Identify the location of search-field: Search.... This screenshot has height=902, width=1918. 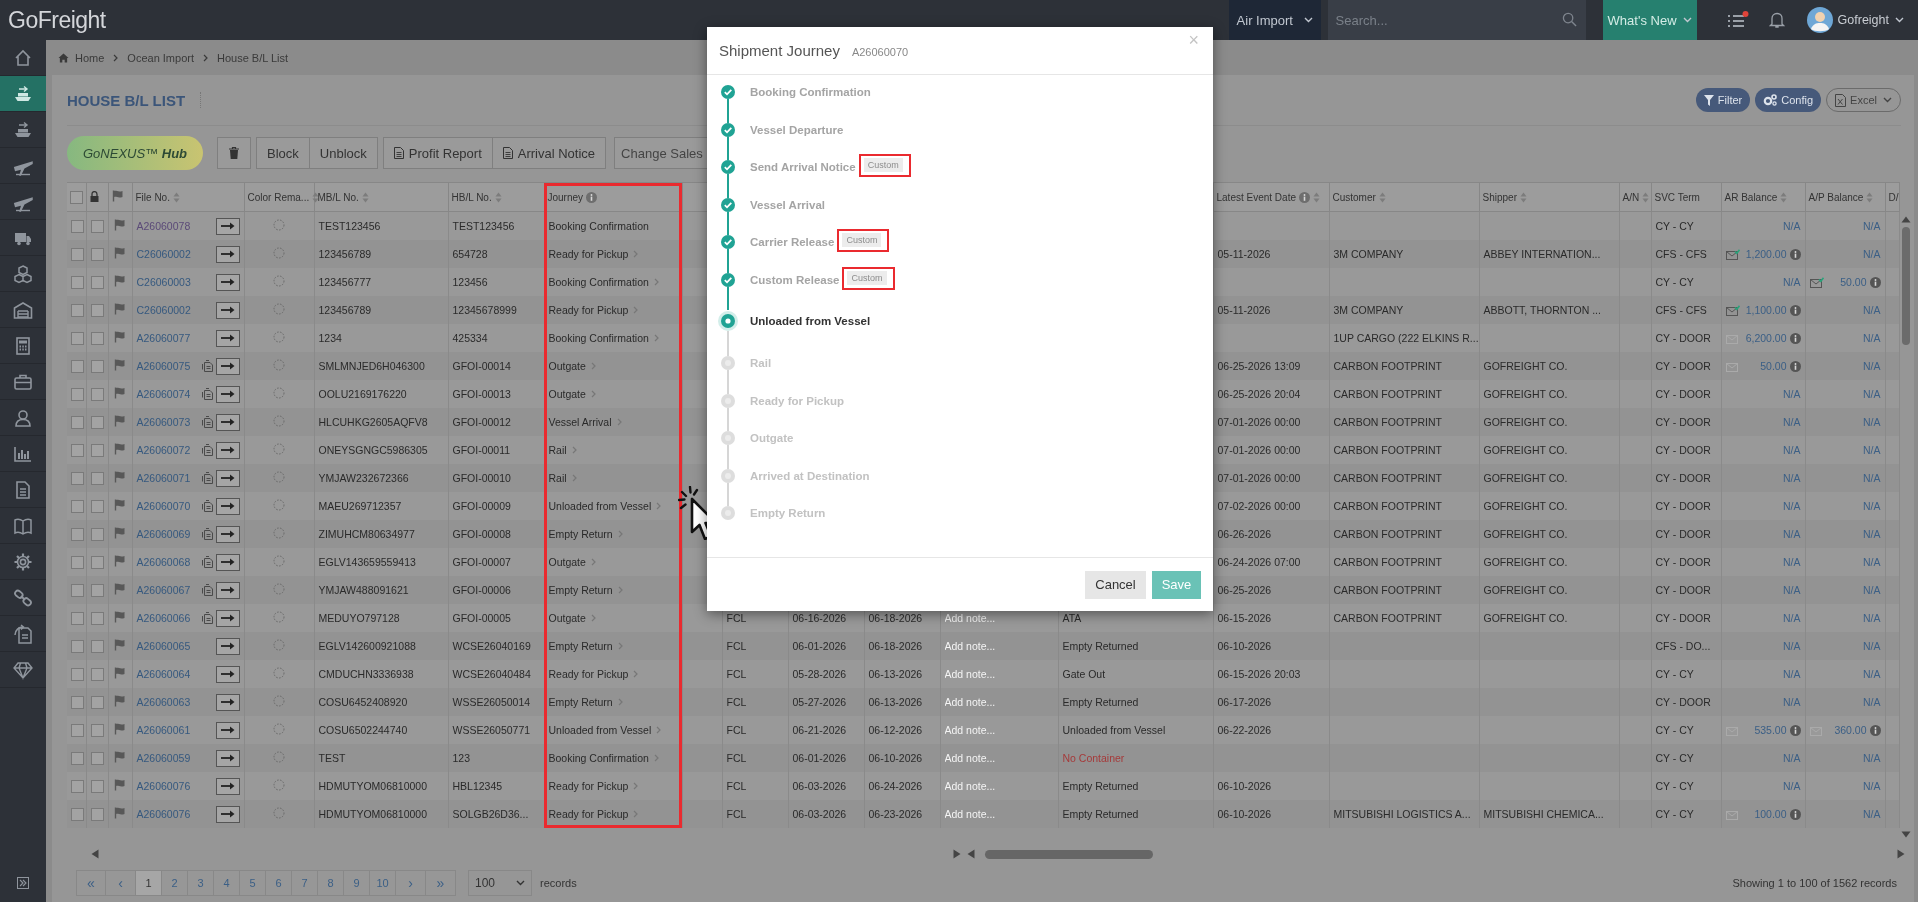
(1456, 20).